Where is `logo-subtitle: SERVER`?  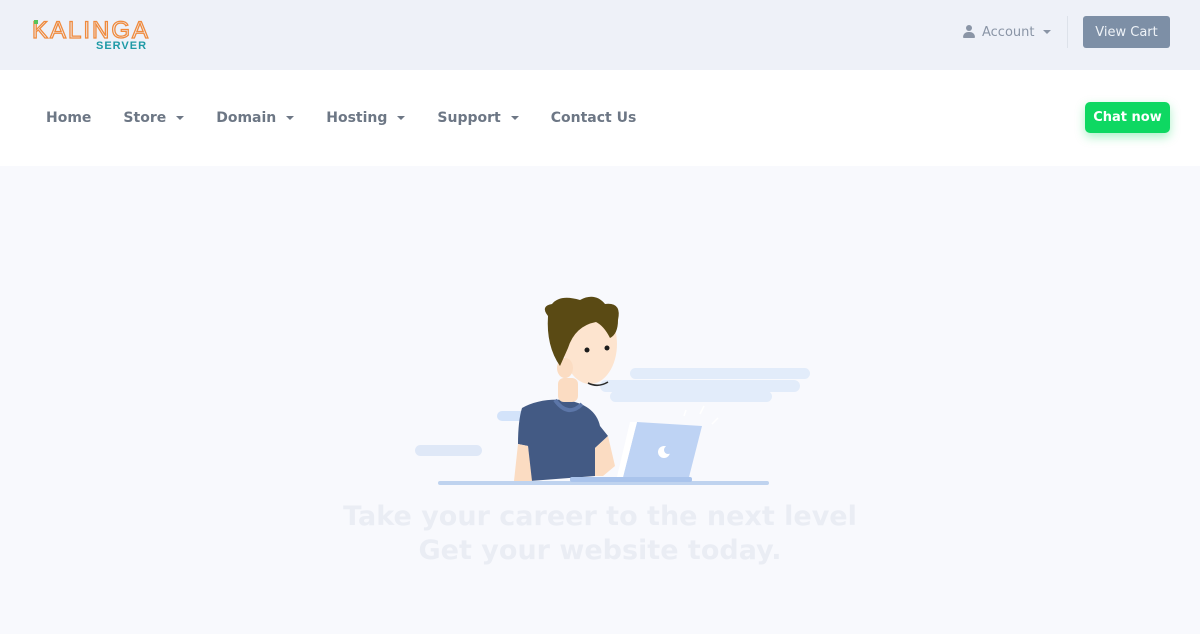
logo-subtitle: SERVER is located at coordinates (122, 46).